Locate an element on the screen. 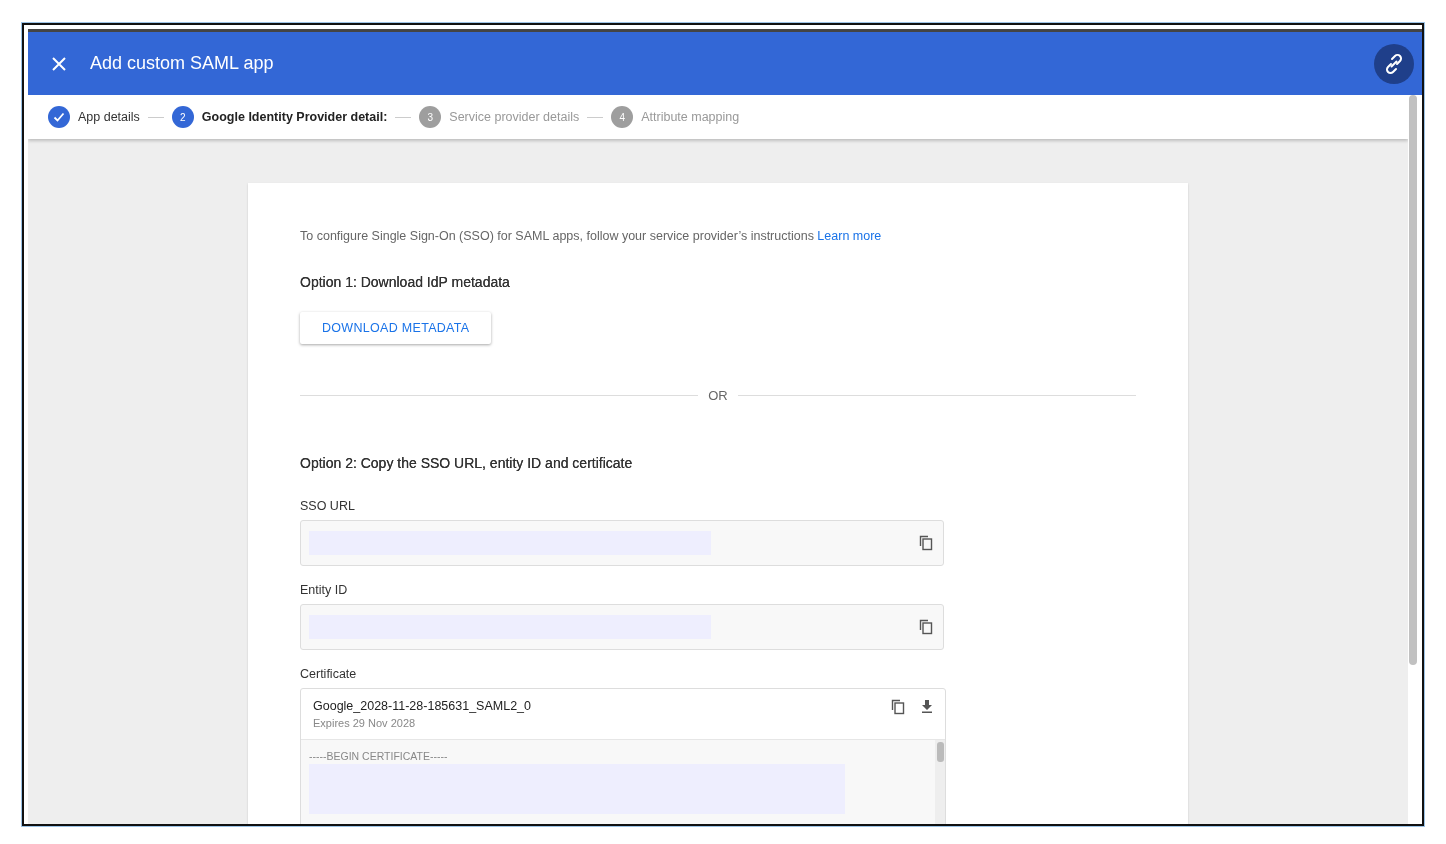 The image size is (1446, 844). section-heading: Option 2: Copy the SSO URL, entity ID and certificate is located at coordinates (467, 463).